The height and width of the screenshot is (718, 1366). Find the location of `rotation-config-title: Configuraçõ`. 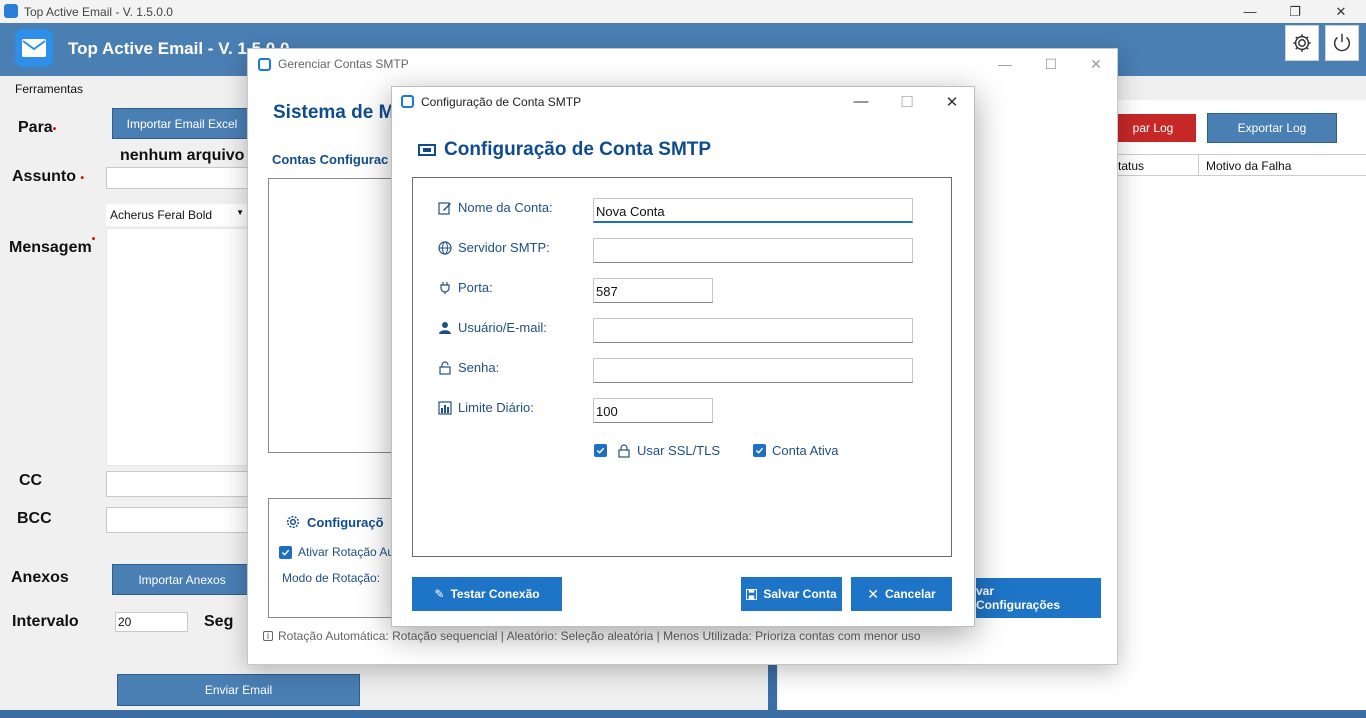

rotation-config-title: Configuraçõ is located at coordinates (334, 522).